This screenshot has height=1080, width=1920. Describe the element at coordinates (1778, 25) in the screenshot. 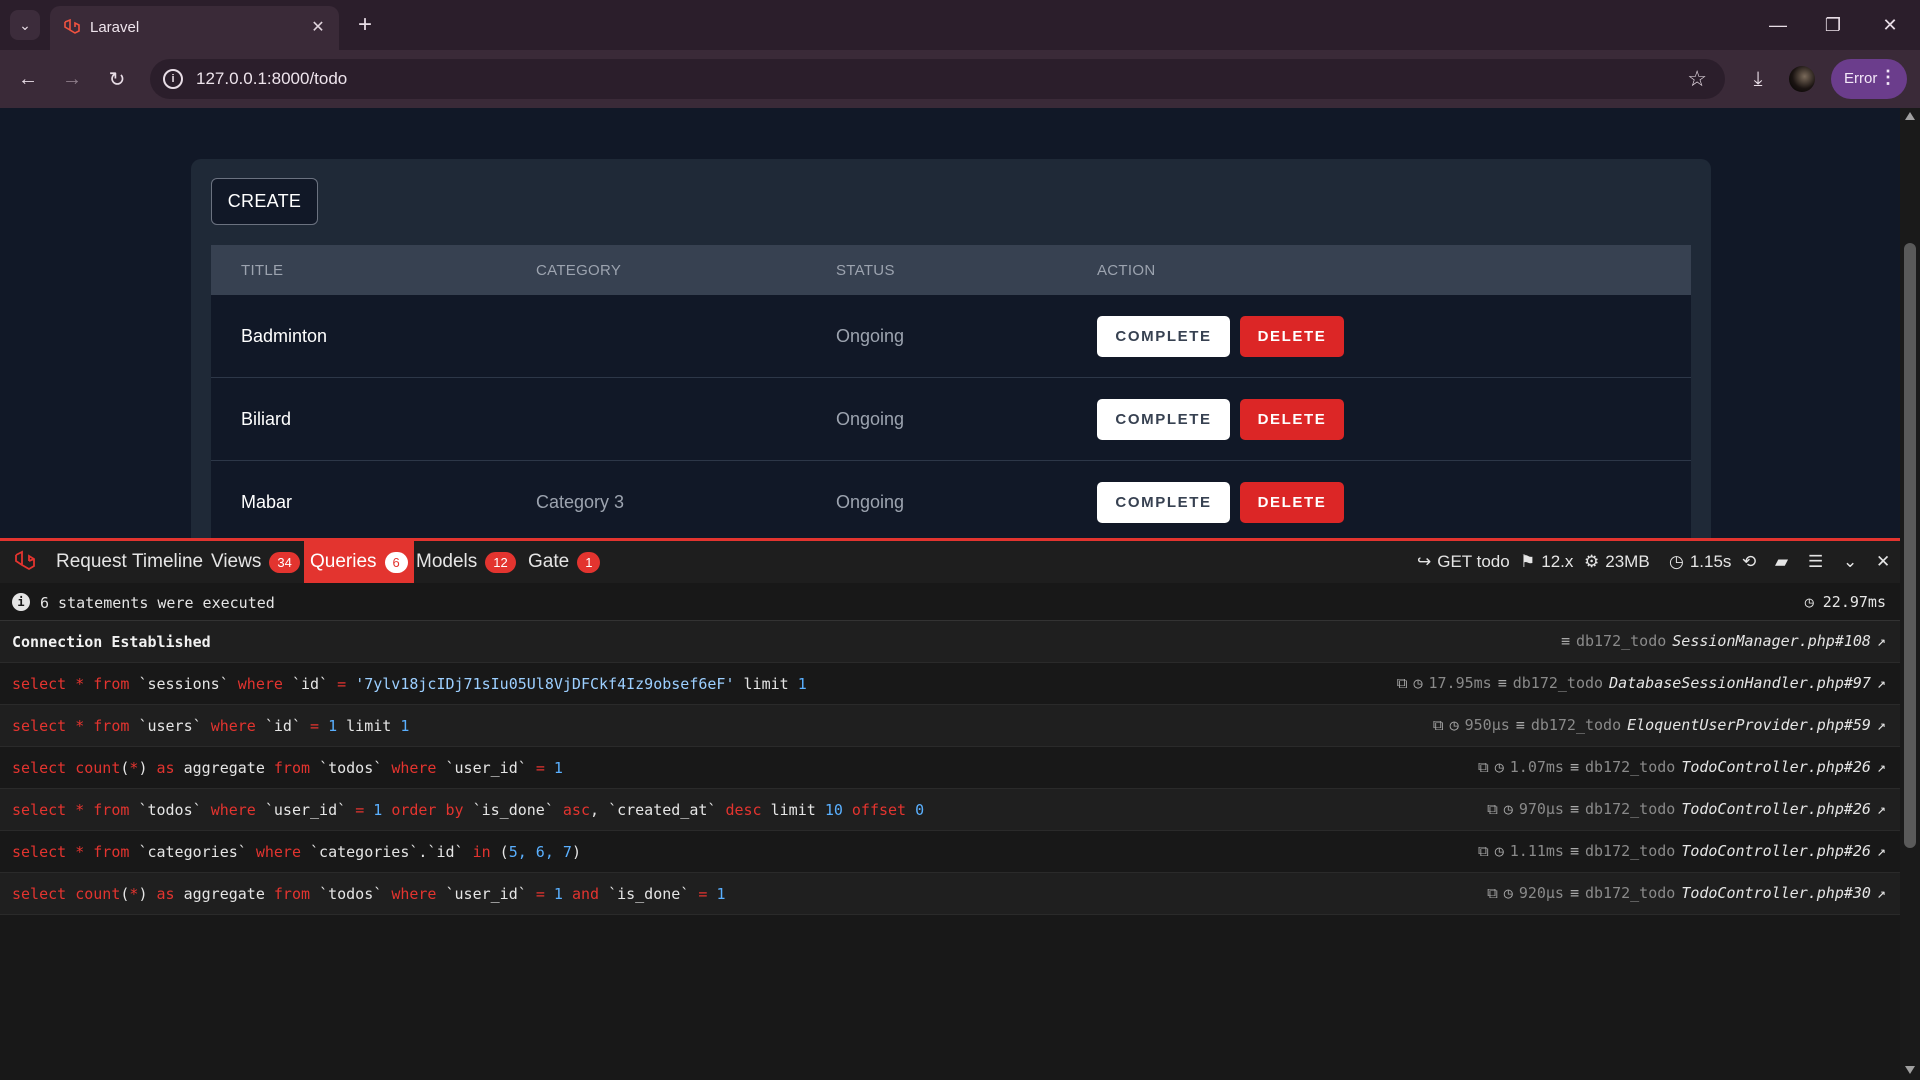

I see `minimize-icon: —` at that location.